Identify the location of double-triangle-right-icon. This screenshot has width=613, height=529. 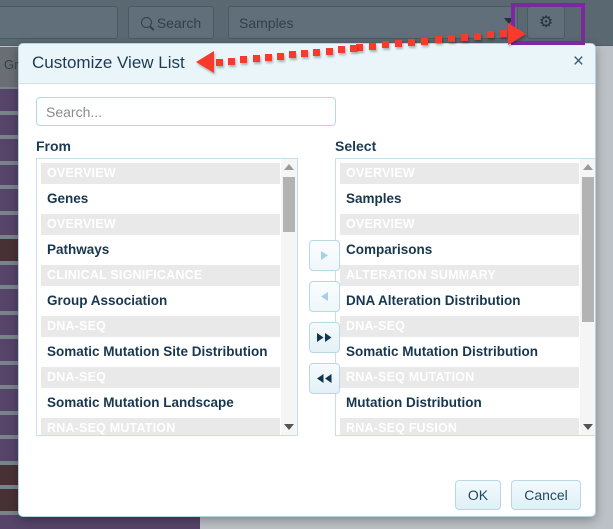
(324, 337).